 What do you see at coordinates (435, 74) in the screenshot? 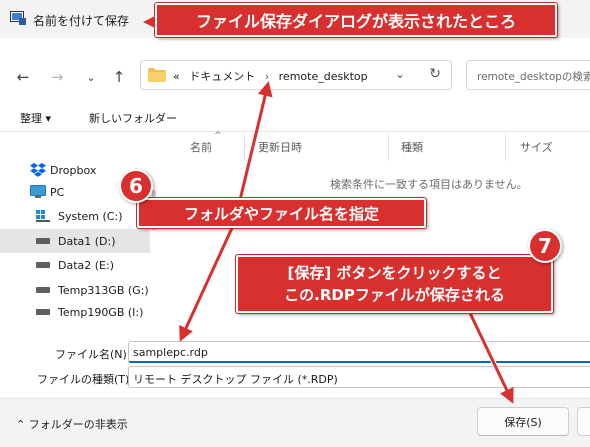
I see `refresh-icon: ↻` at bounding box center [435, 74].